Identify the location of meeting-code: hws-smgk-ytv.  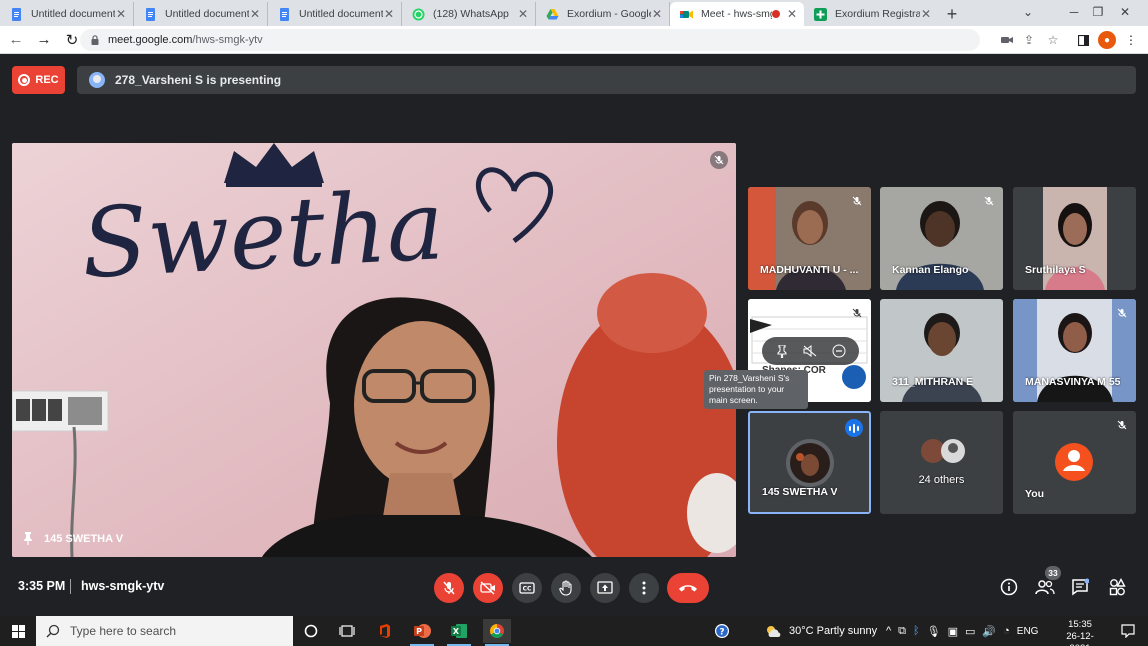
(123, 586).